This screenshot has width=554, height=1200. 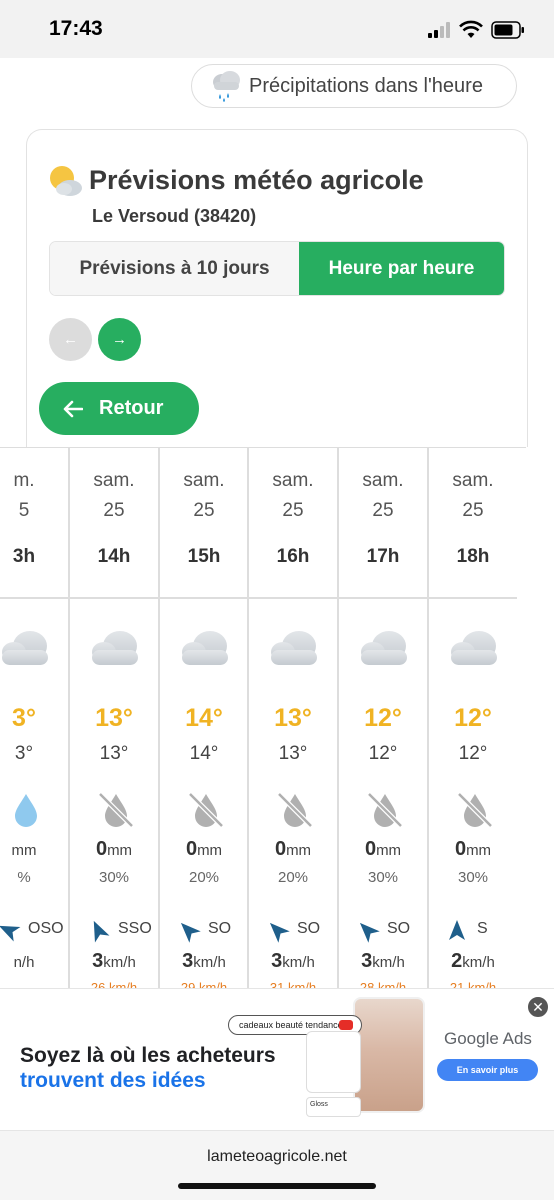 I want to click on wind-value: 2, so click(x=457, y=961).